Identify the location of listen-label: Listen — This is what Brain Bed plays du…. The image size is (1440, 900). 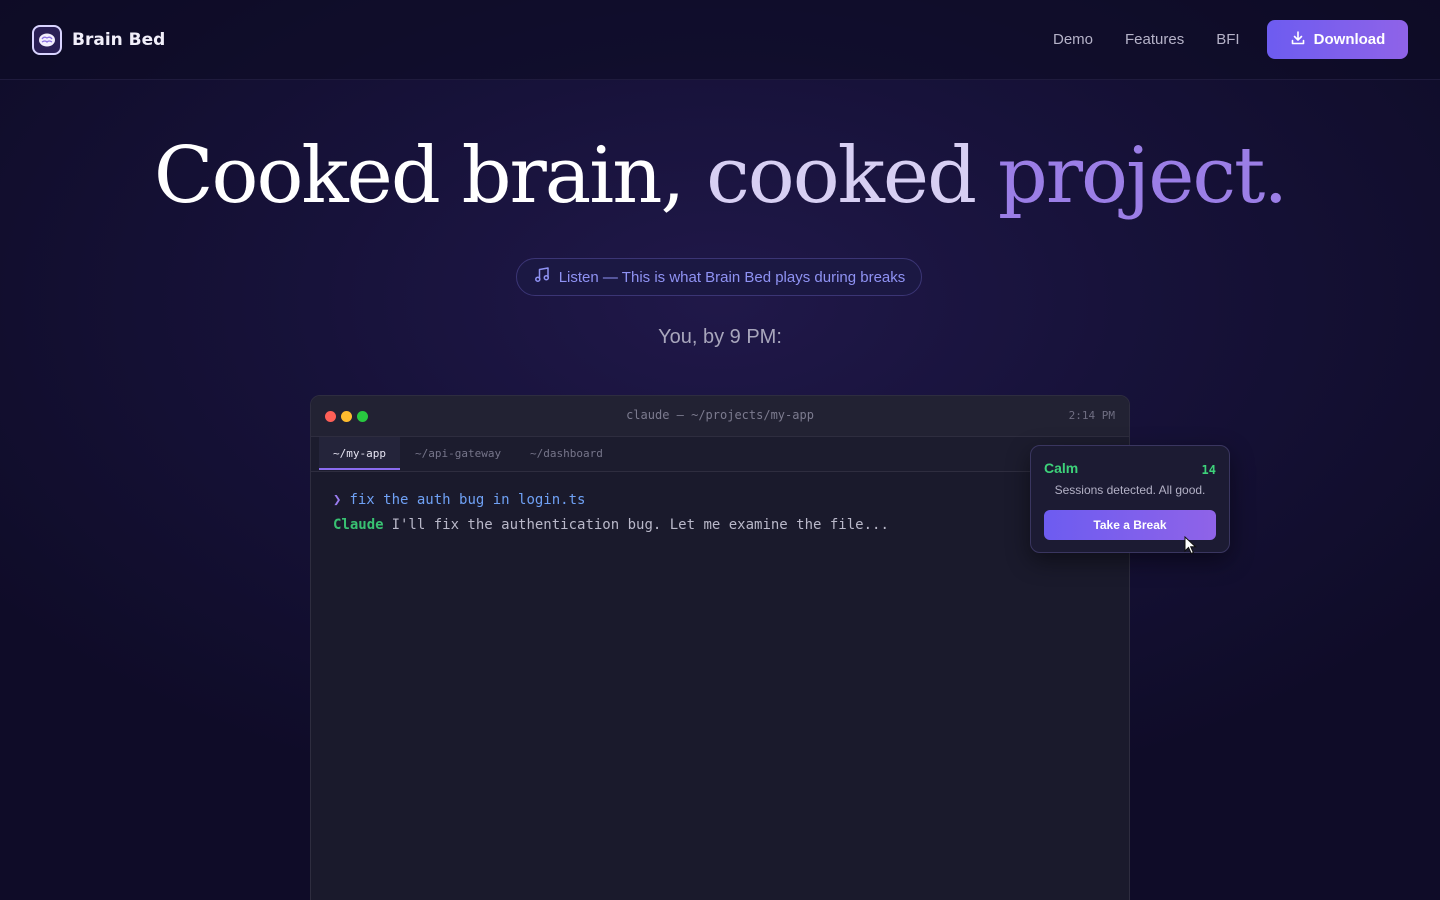
(732, 277).